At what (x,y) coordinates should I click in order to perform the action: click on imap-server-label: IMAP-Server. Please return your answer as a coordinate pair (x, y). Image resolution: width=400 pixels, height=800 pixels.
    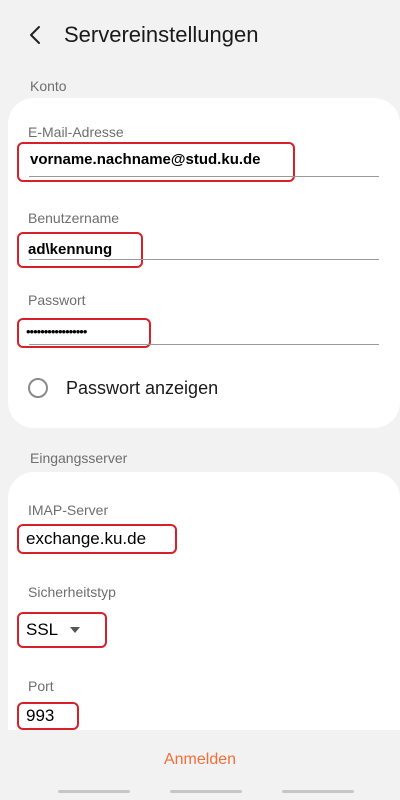
    Looking at the image, I should click on (68, 510).